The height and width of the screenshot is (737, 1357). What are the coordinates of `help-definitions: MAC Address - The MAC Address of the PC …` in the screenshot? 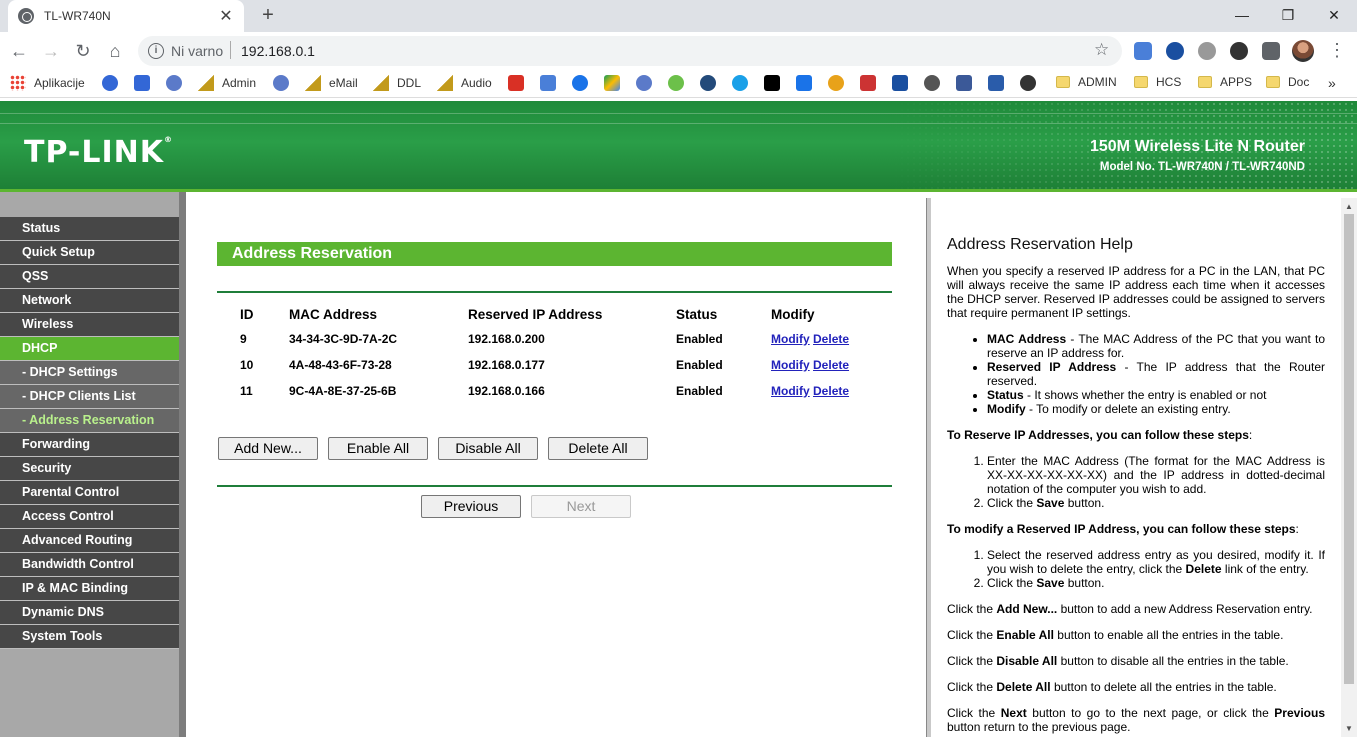 It's located at (1156, 374).